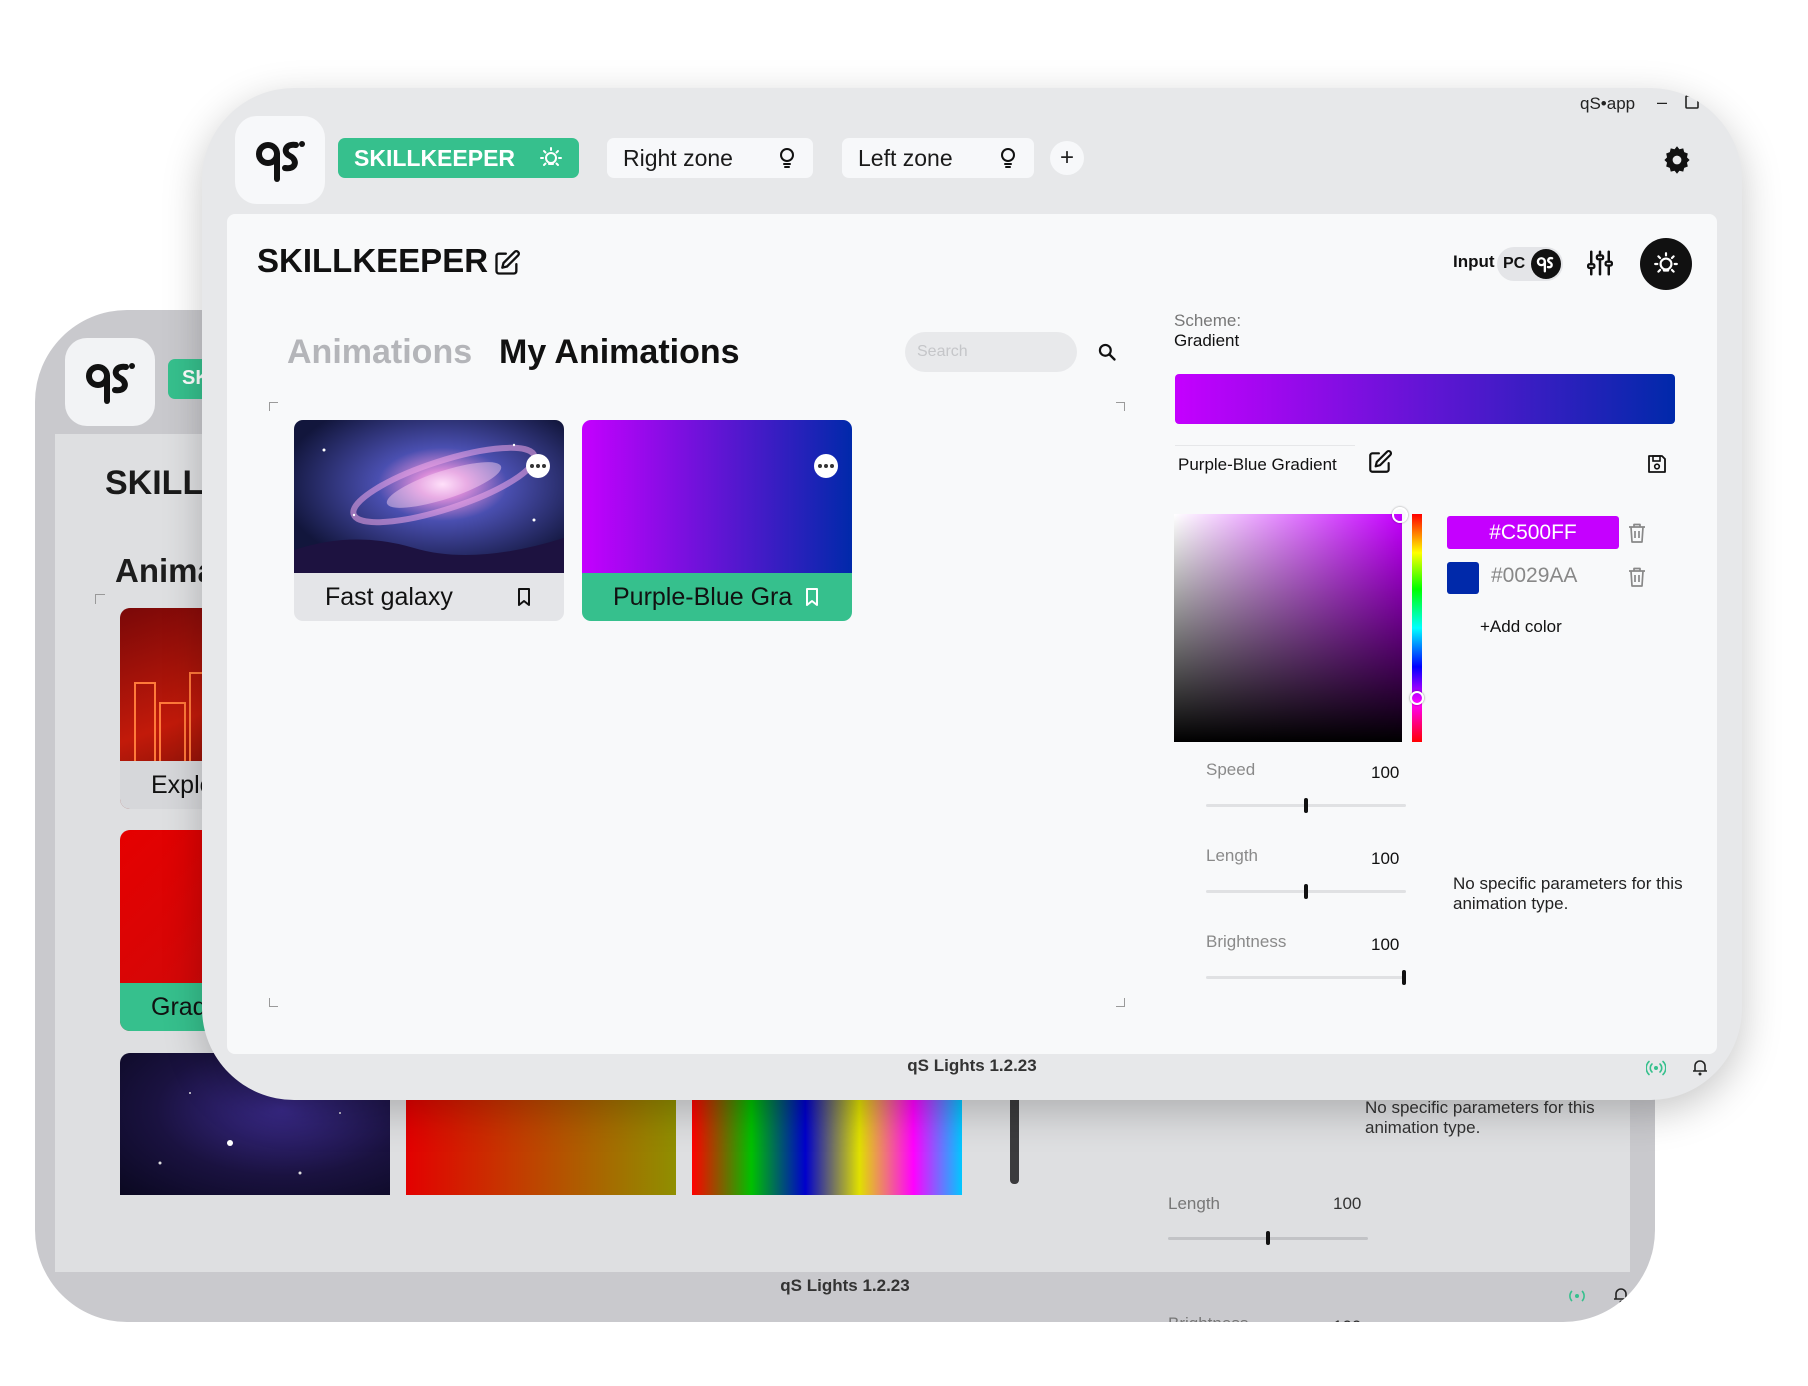  I want to click on saturation-value-handle, so click(1400, 515).